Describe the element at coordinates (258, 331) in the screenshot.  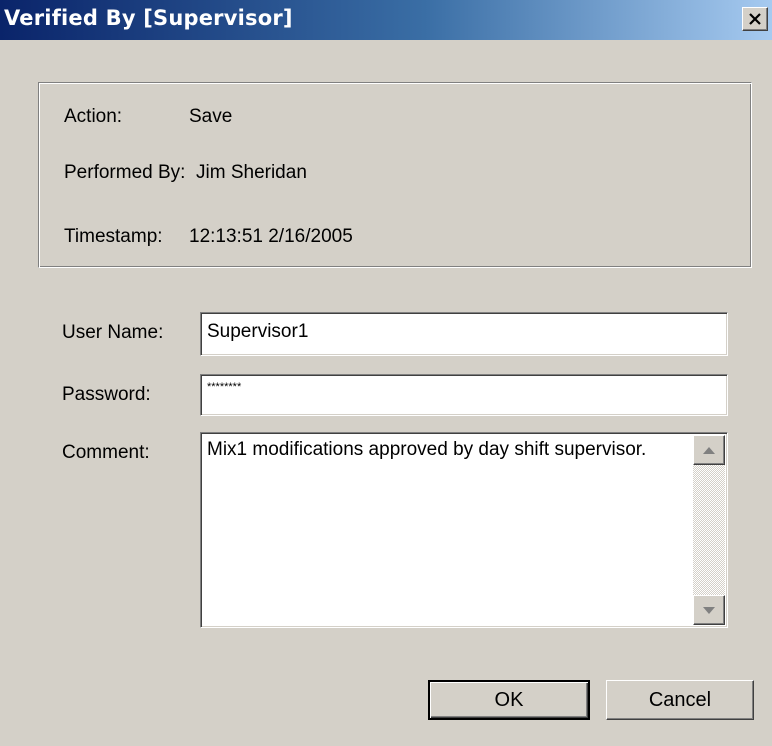
I see `user-name-value: Supervisor1` at that location.